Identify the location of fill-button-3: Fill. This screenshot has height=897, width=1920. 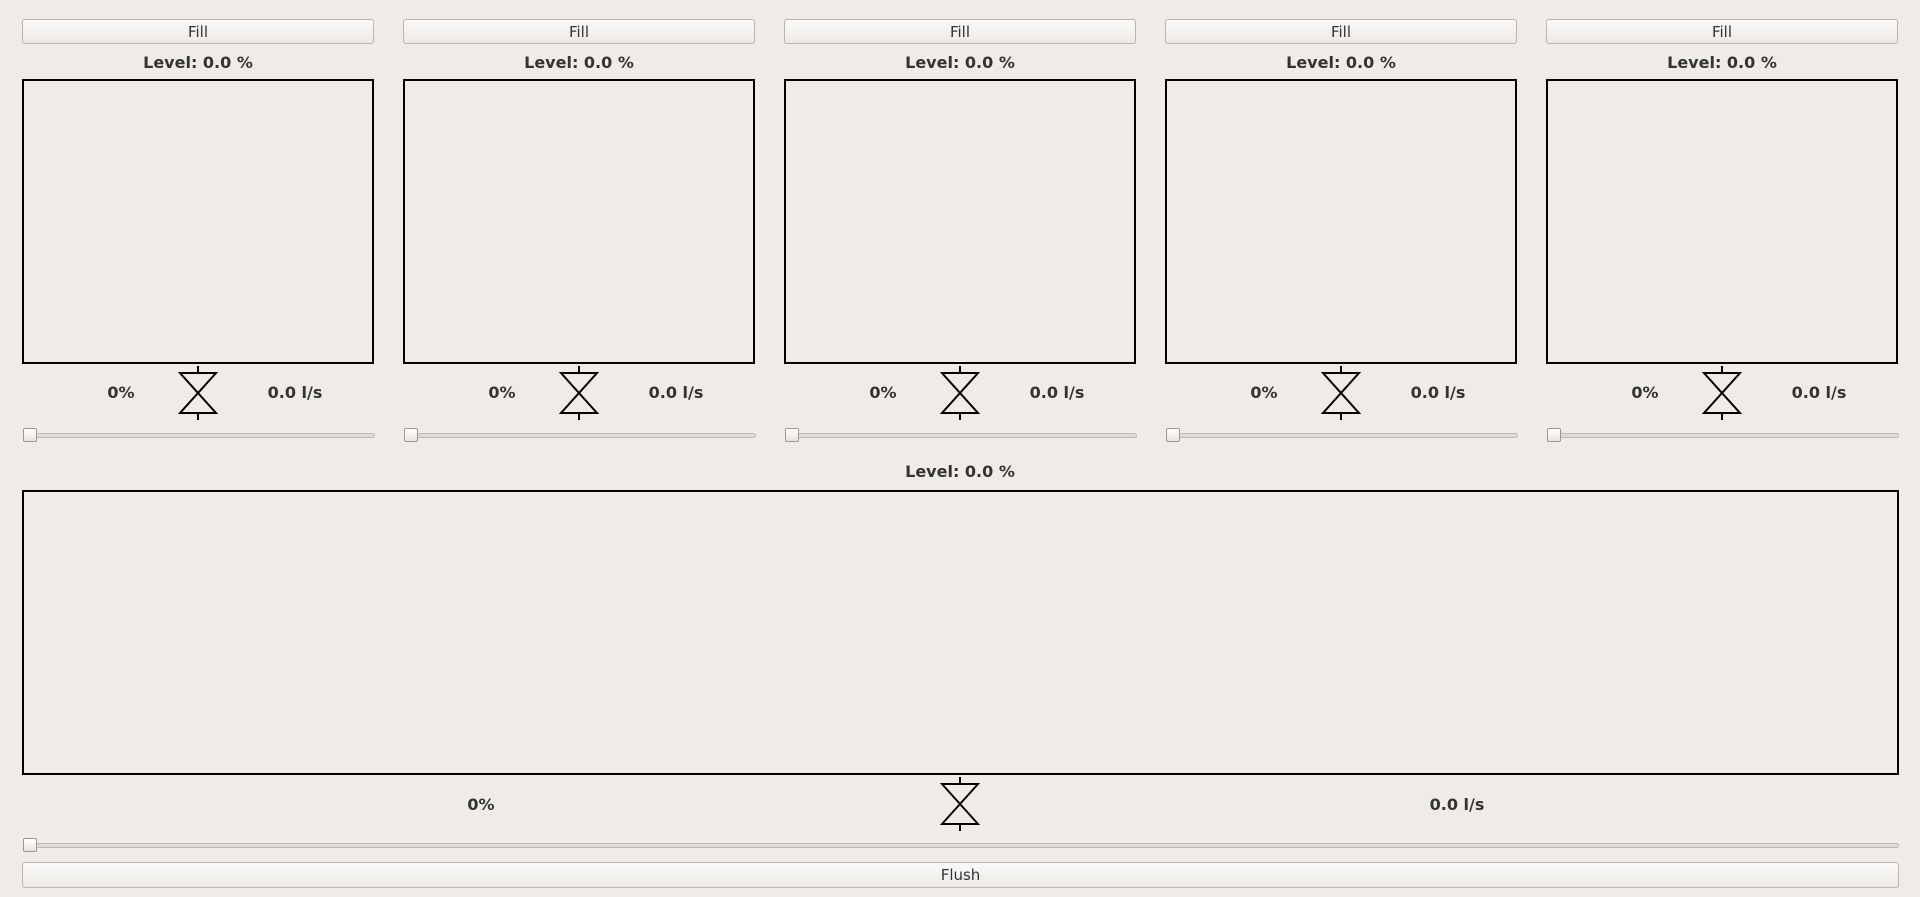
(960, 31).